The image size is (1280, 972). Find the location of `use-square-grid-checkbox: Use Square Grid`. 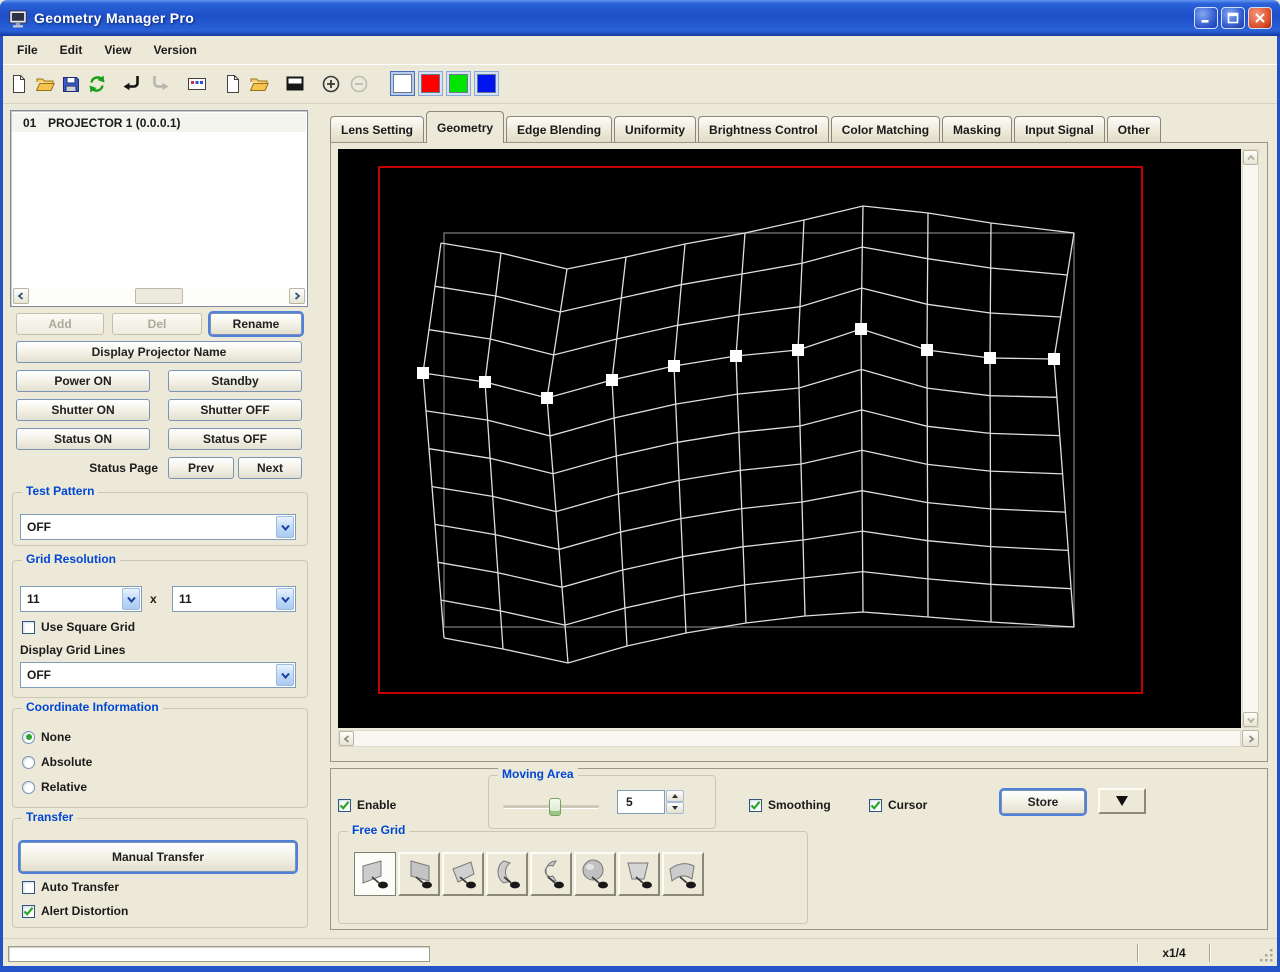

use-square-grid-checkbox: Use Square Grid is located at coordinates (78, 627).